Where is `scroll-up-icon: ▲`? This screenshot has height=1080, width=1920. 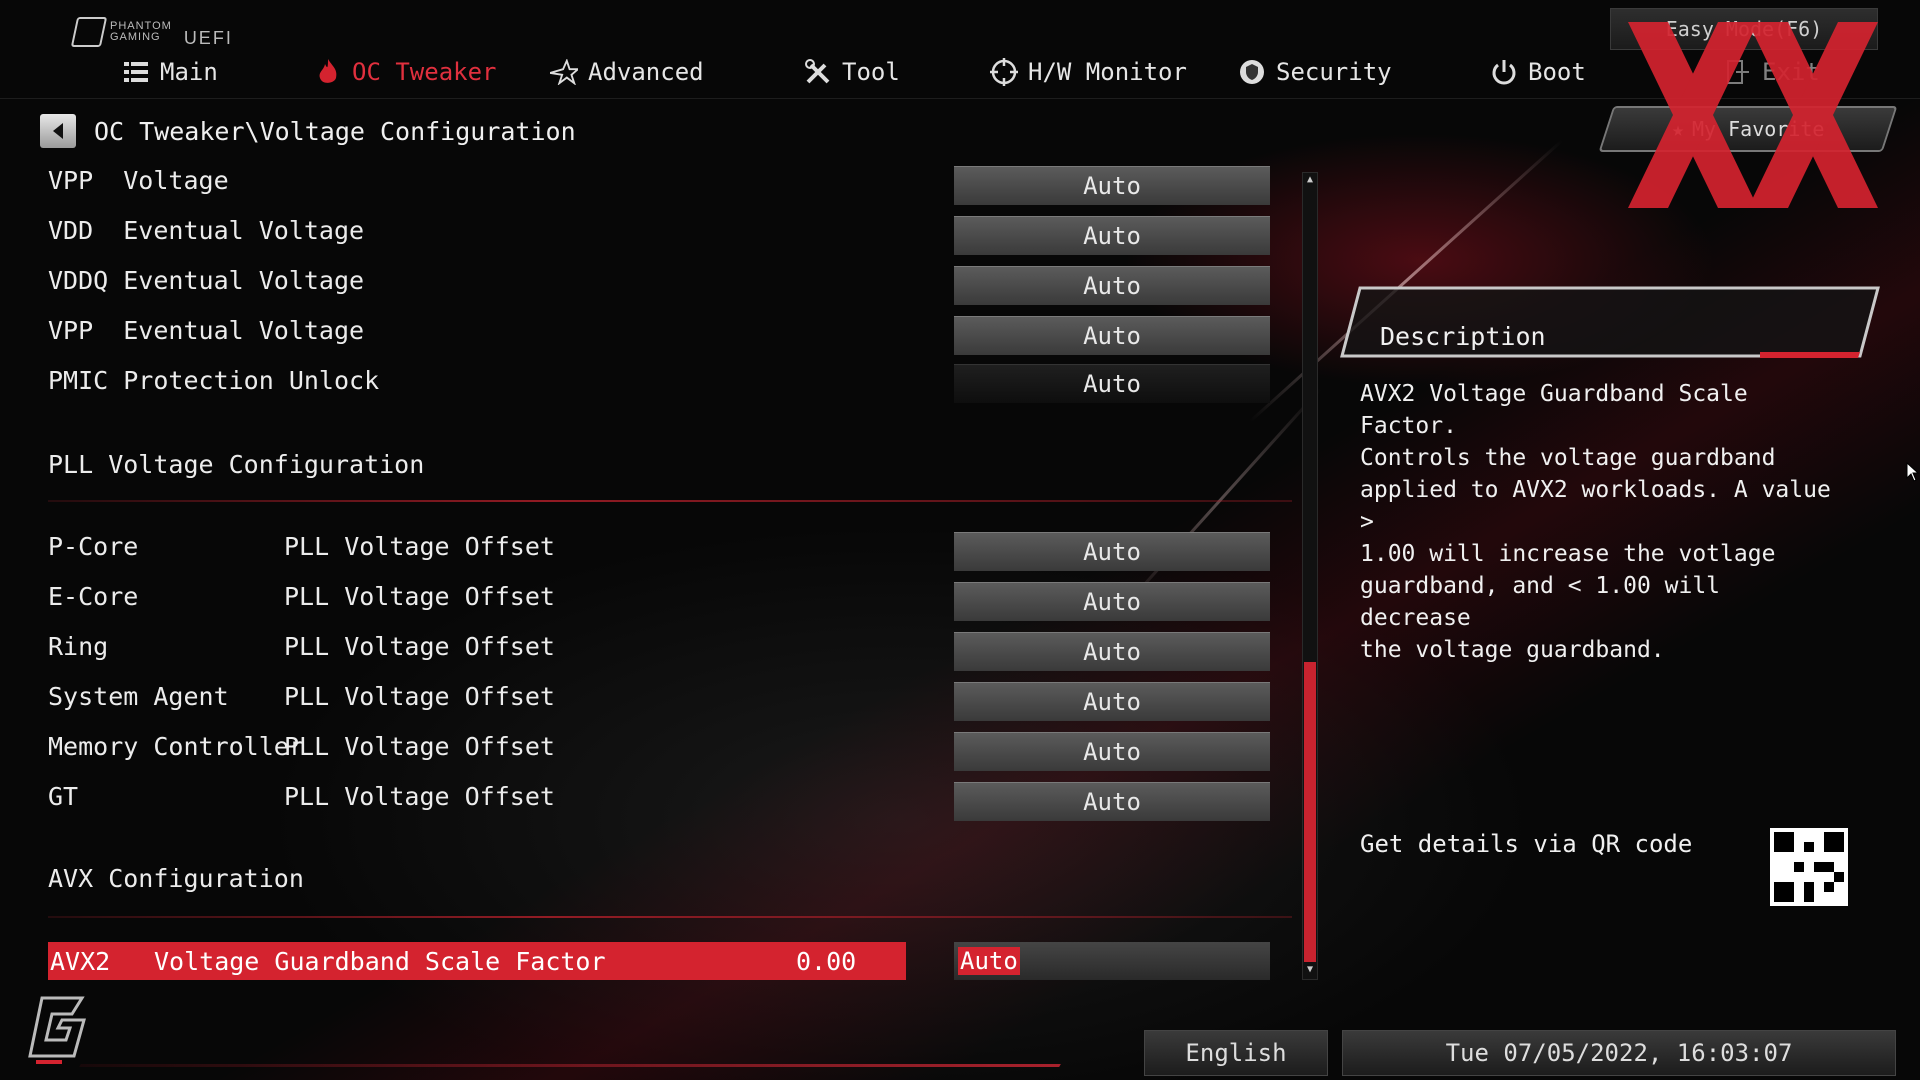
scroll-up-icon: ▲ is located at coordinates (1310, 179).